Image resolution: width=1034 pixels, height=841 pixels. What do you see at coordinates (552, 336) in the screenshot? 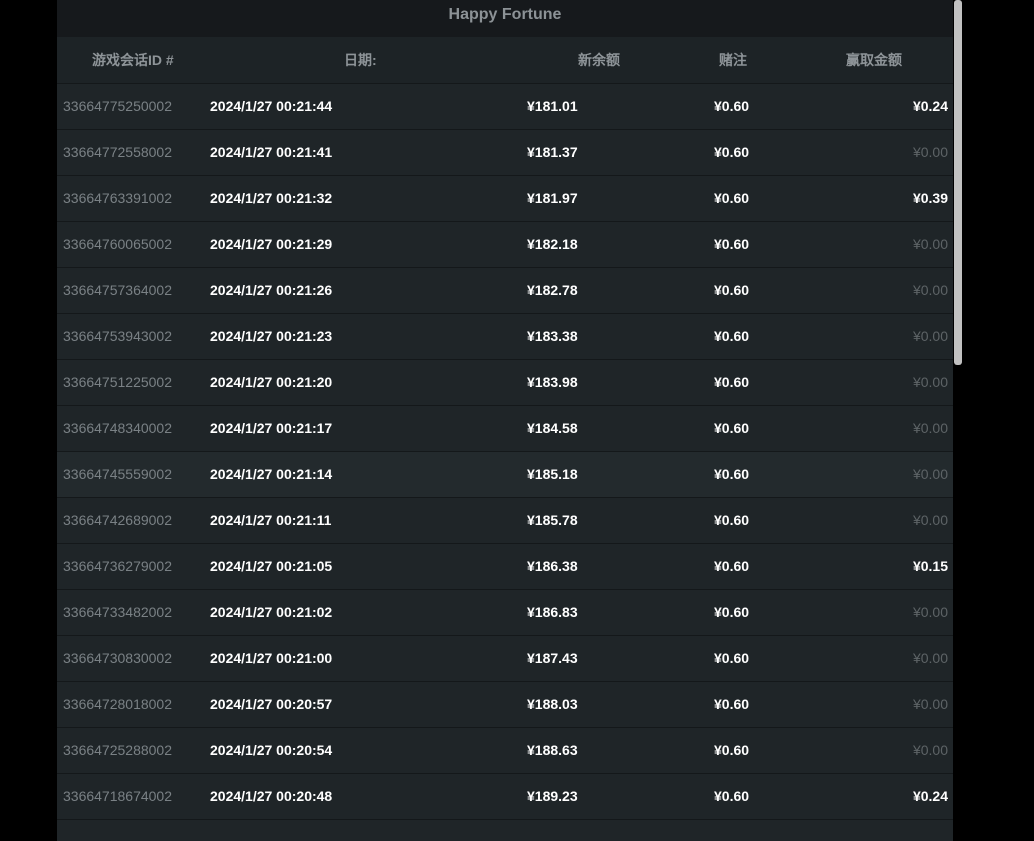
I see `new-balance-cell: ¥183.38` at bounding box center [552, 336].